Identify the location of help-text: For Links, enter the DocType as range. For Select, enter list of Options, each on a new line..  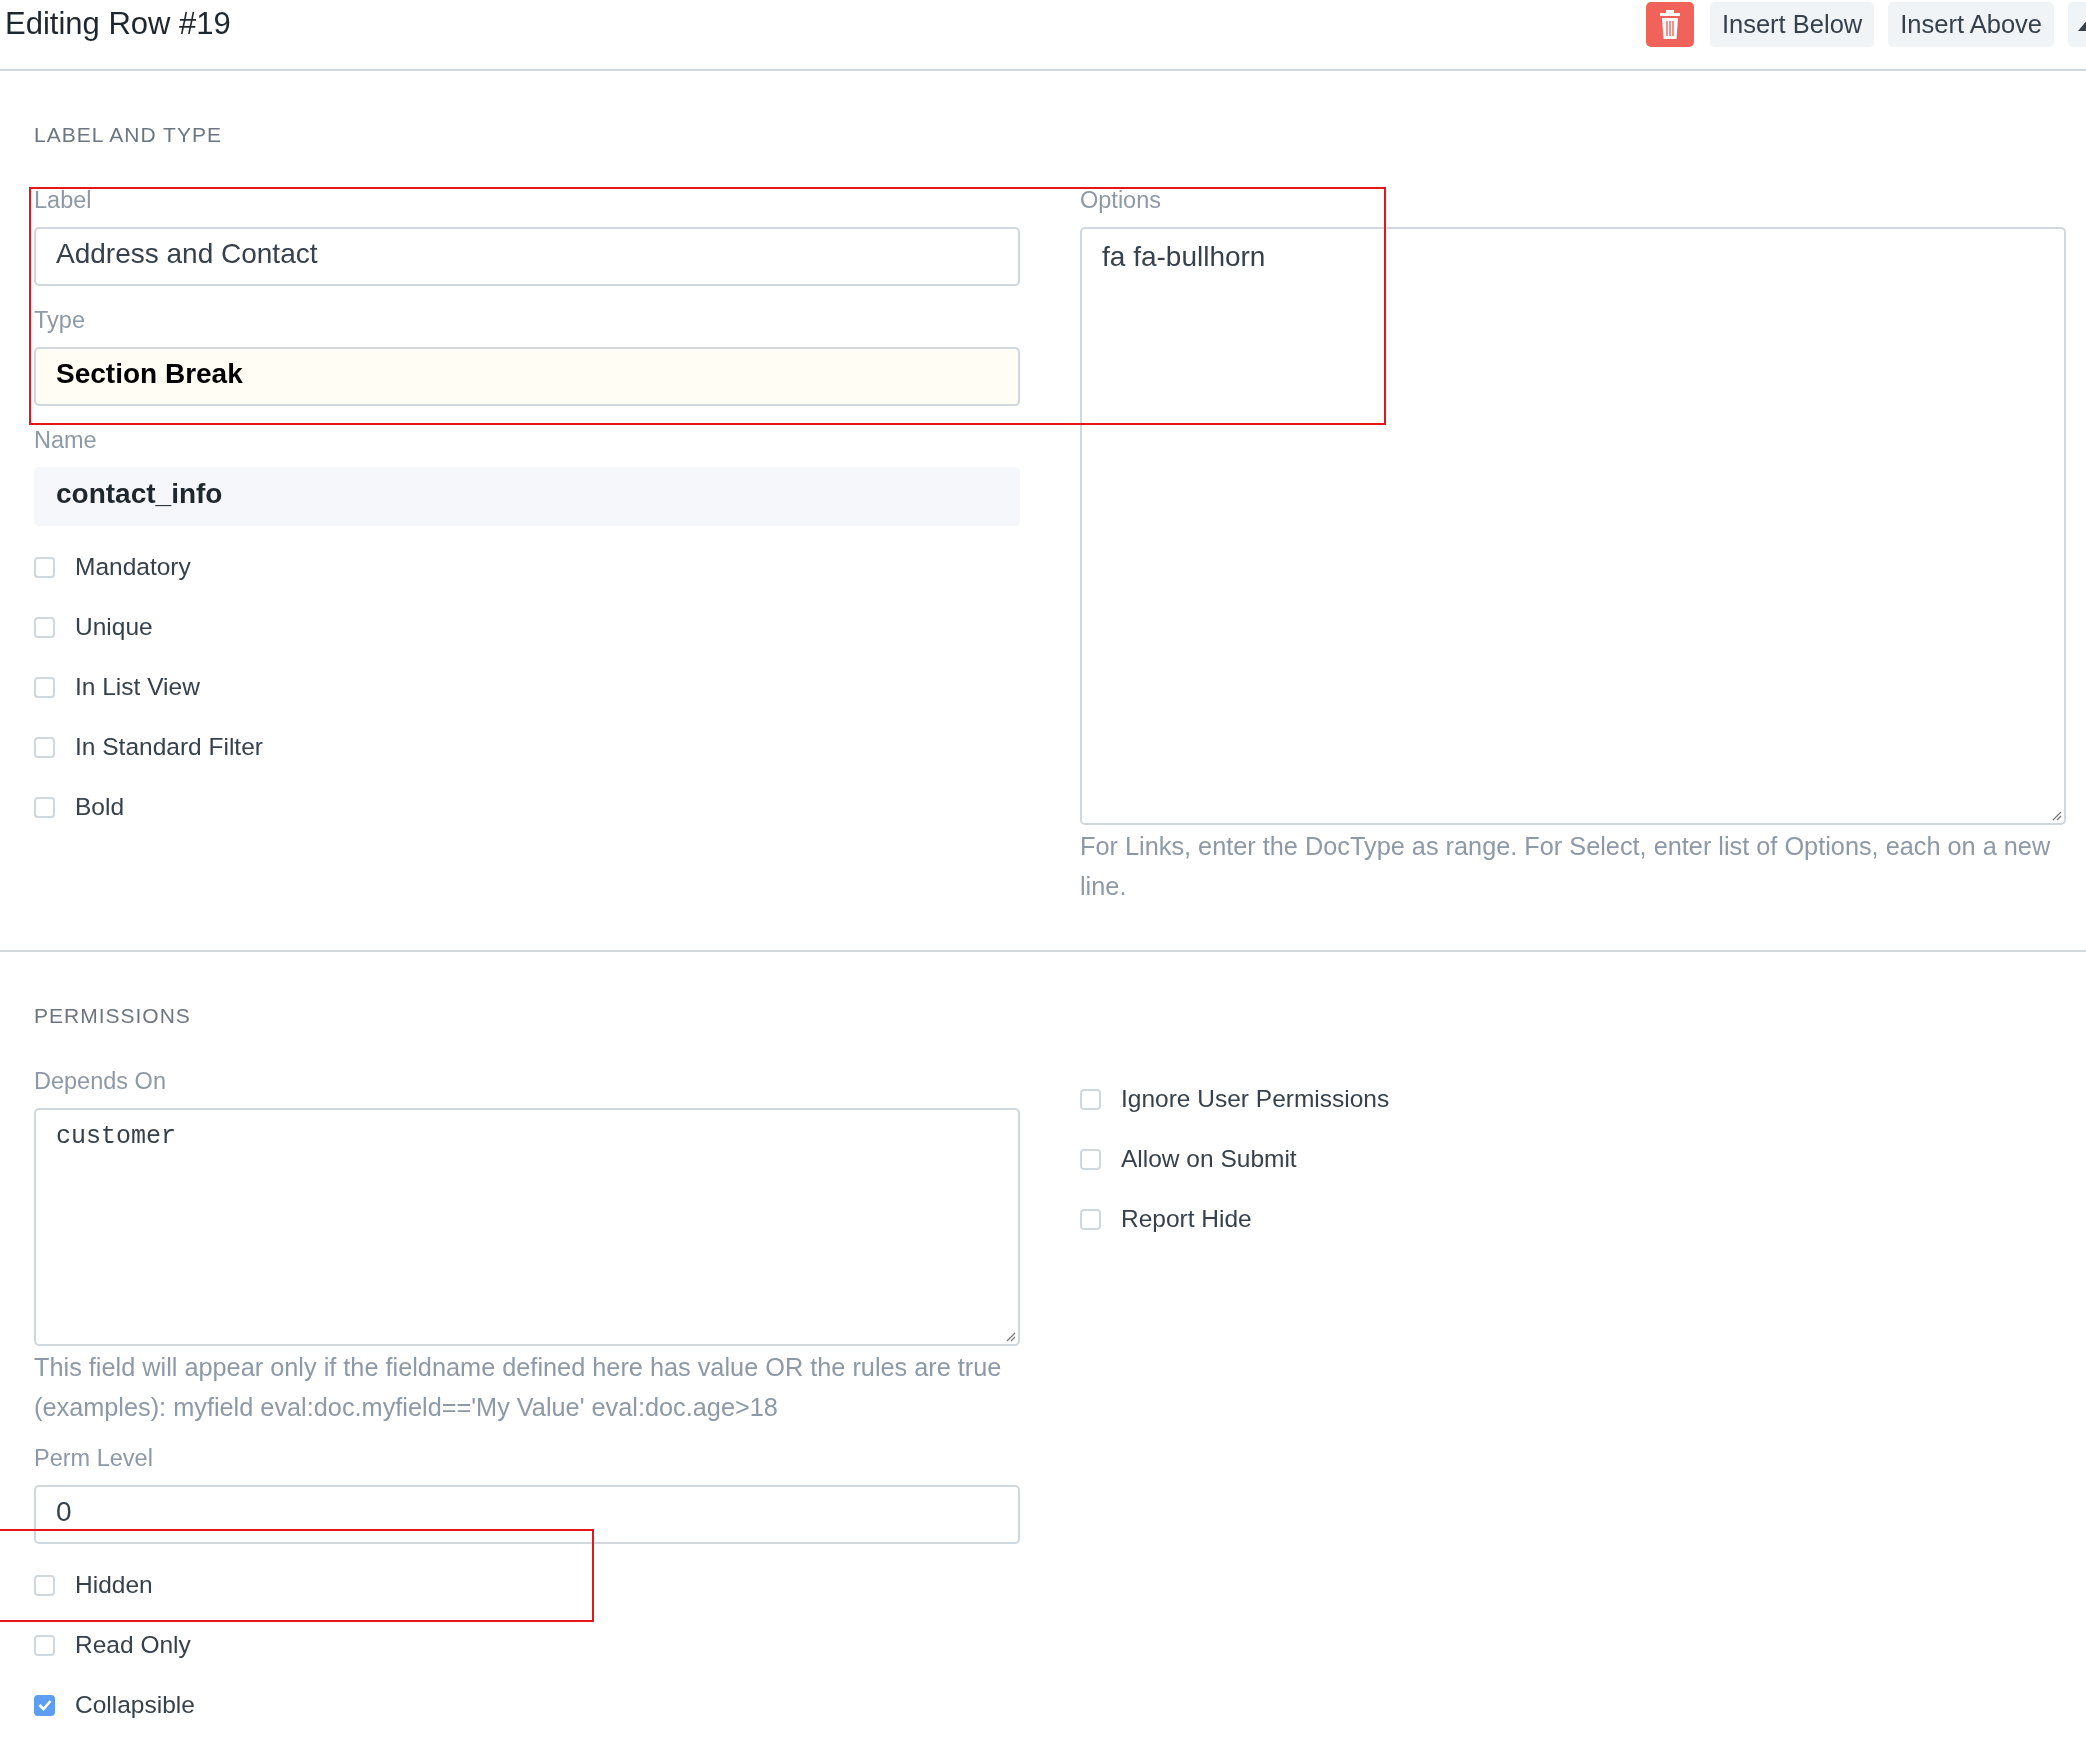
(1566, 866).